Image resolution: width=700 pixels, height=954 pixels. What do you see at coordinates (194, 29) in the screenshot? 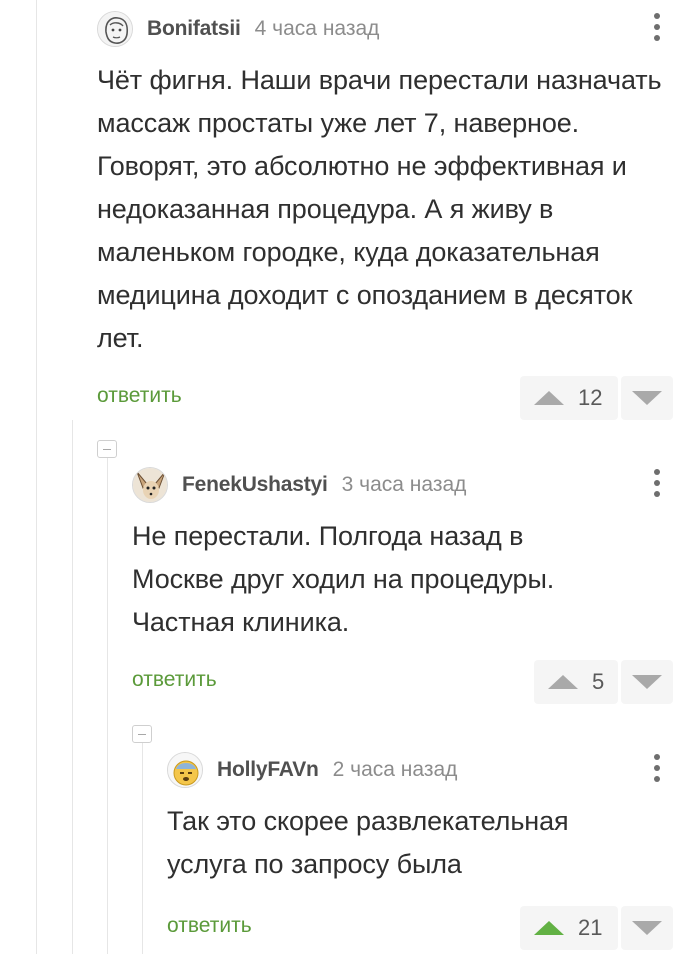
I see `comment-username: Bonifatsii` at bounding box center [194, 29].